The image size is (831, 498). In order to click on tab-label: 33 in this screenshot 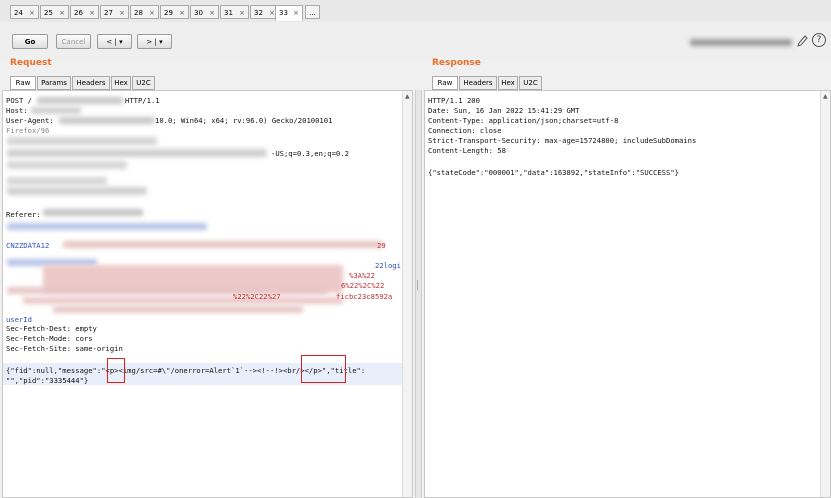, I will do `click(283, 13)`.